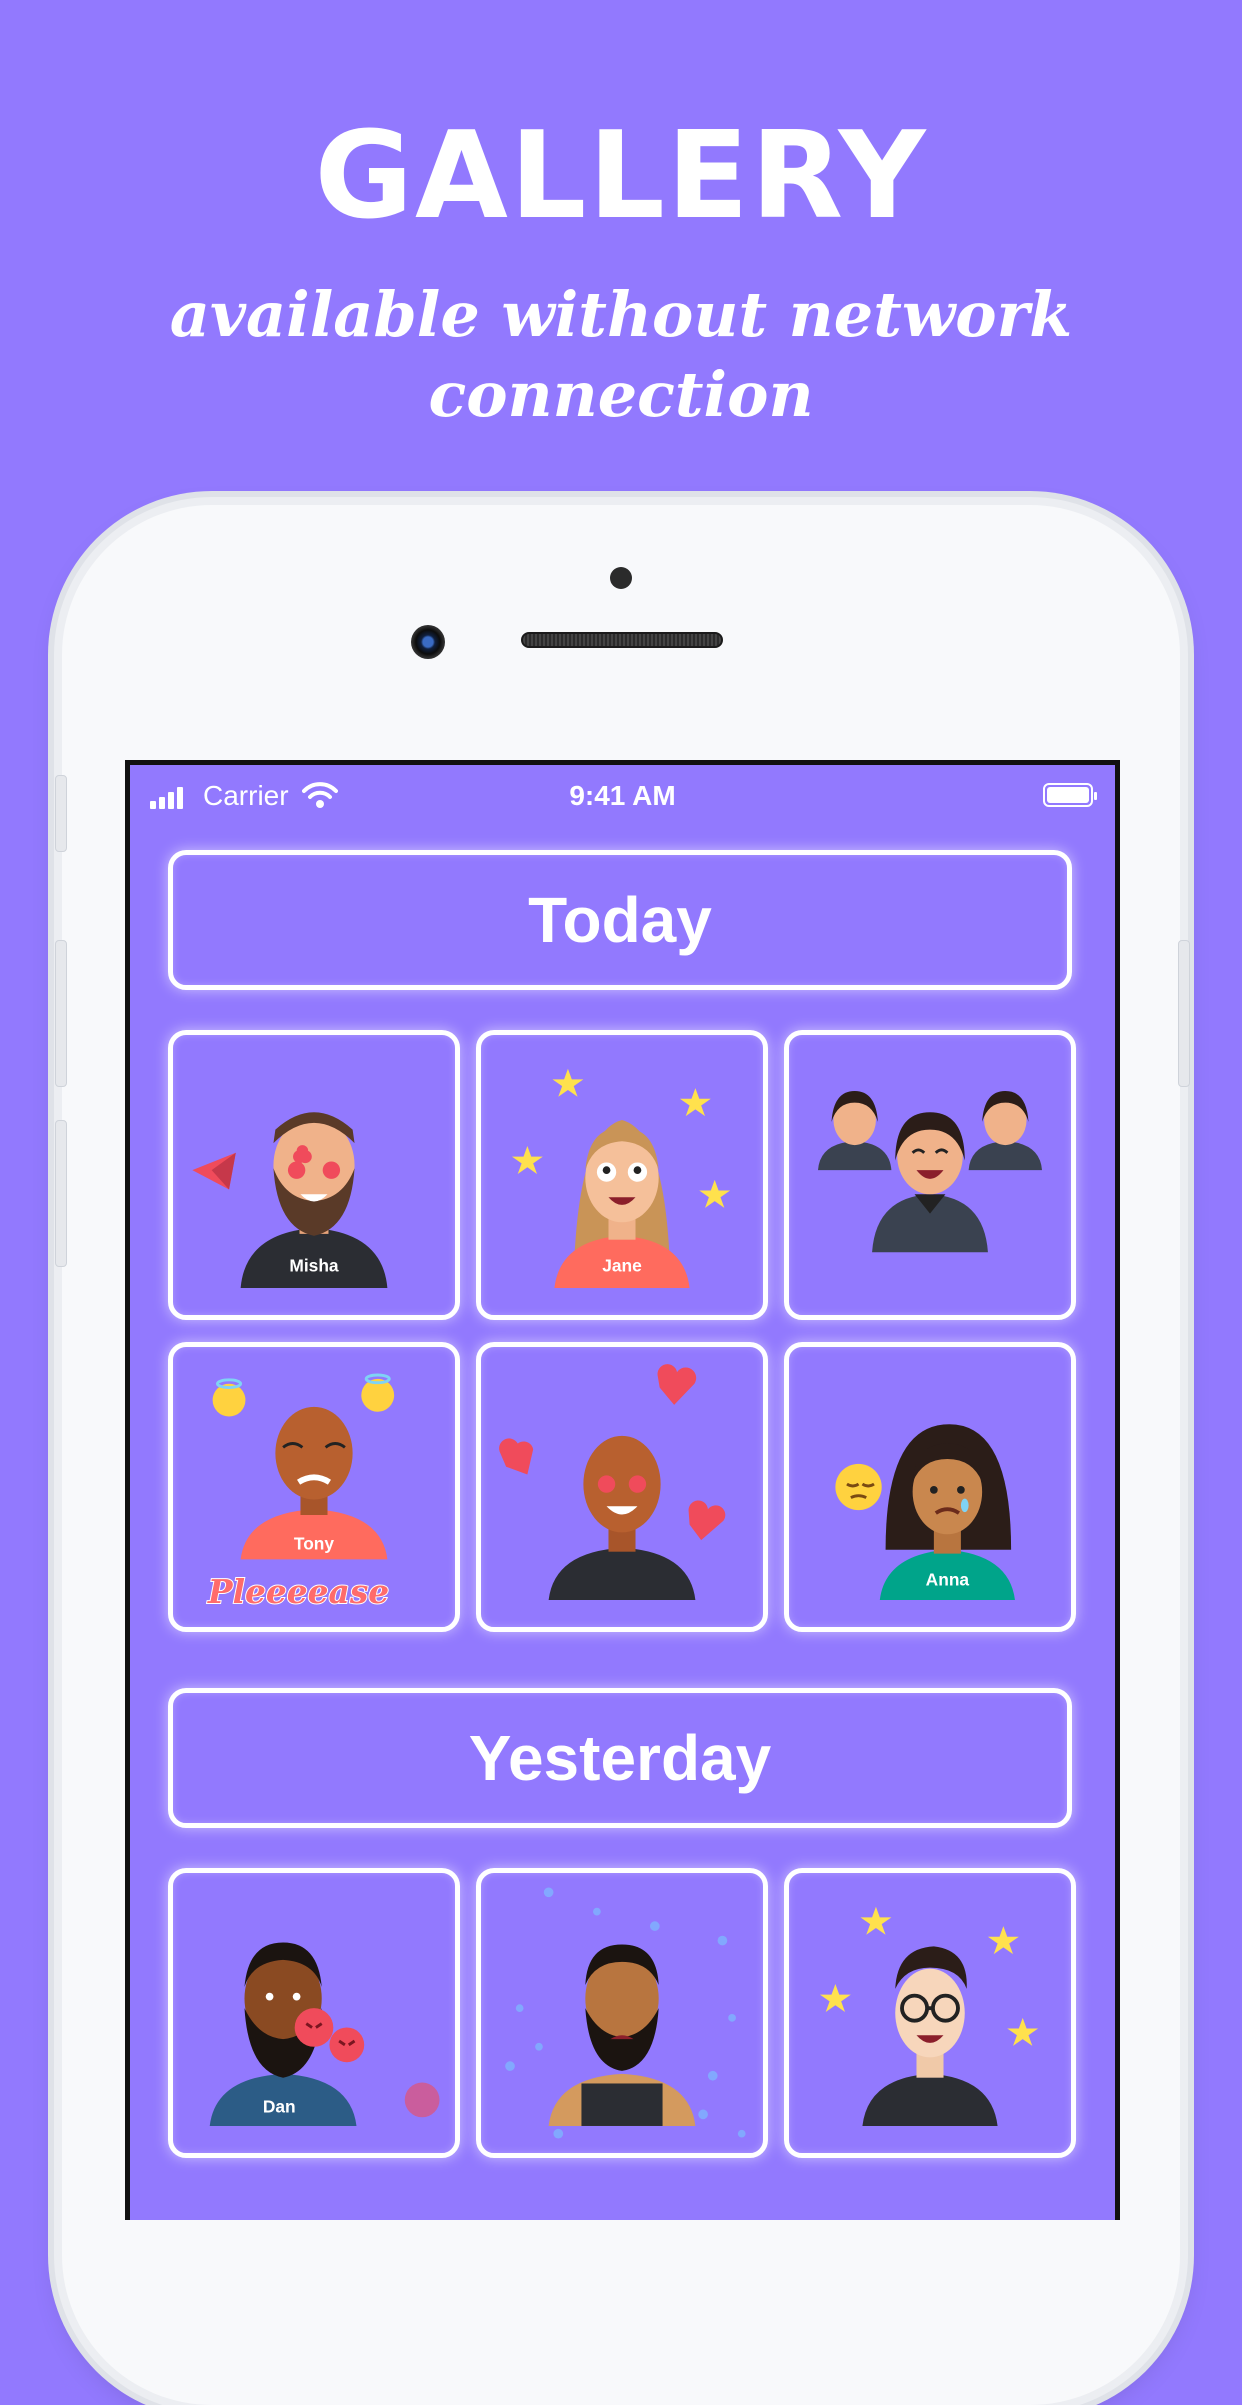 The width and height of the screenshot is (1242, 2405). I want to click on section-header-yesterday: Yesterday, so click(620, 1758).